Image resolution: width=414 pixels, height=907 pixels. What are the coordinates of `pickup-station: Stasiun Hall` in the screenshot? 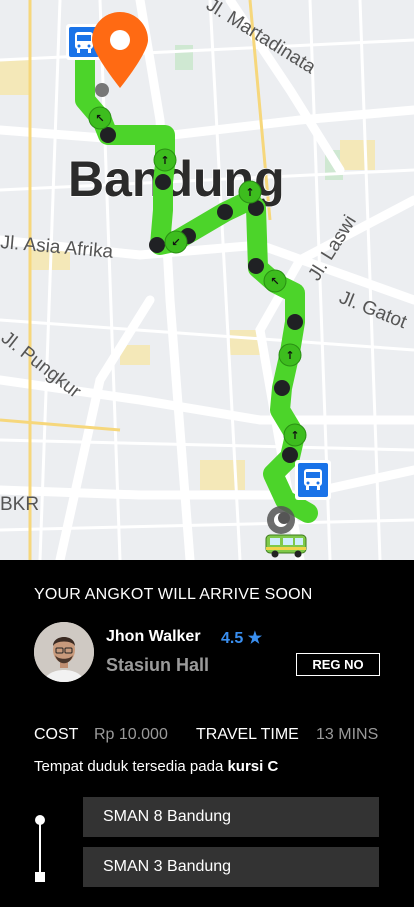 It's located at (158, 665).